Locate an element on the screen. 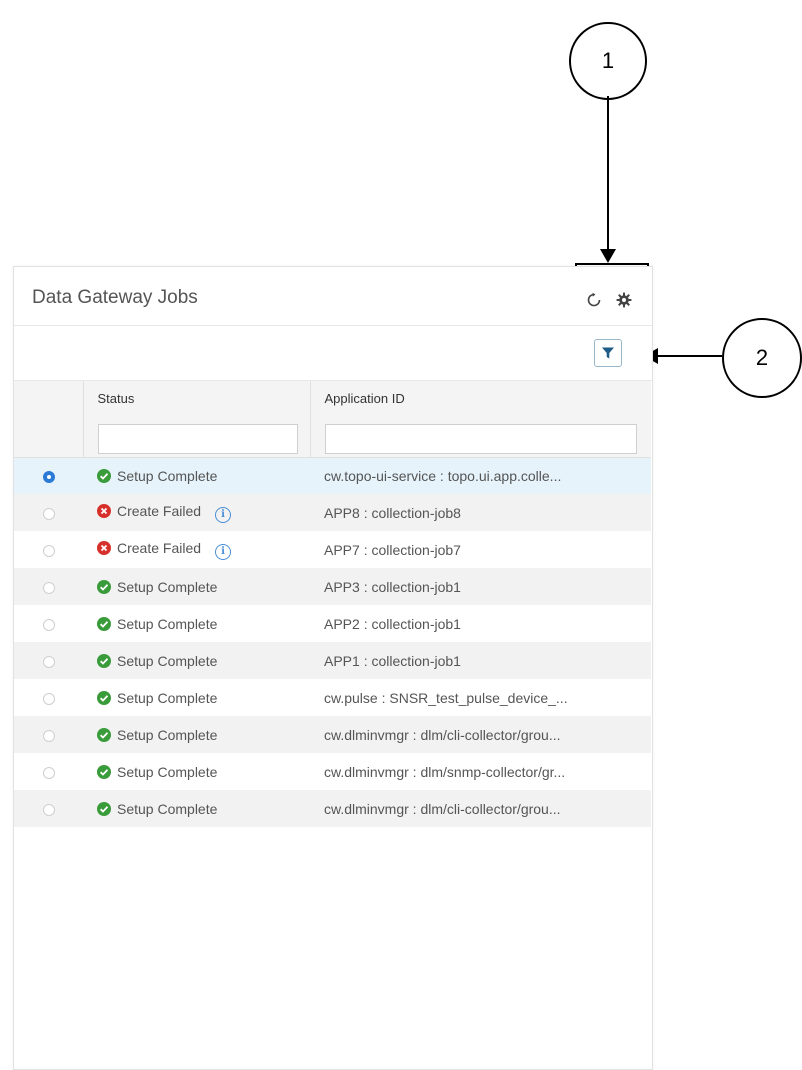 This screenshot has height=1070, width=802. table-row: Setup Complete APP2 : collection-job1 is located at coordinates (332, 623).